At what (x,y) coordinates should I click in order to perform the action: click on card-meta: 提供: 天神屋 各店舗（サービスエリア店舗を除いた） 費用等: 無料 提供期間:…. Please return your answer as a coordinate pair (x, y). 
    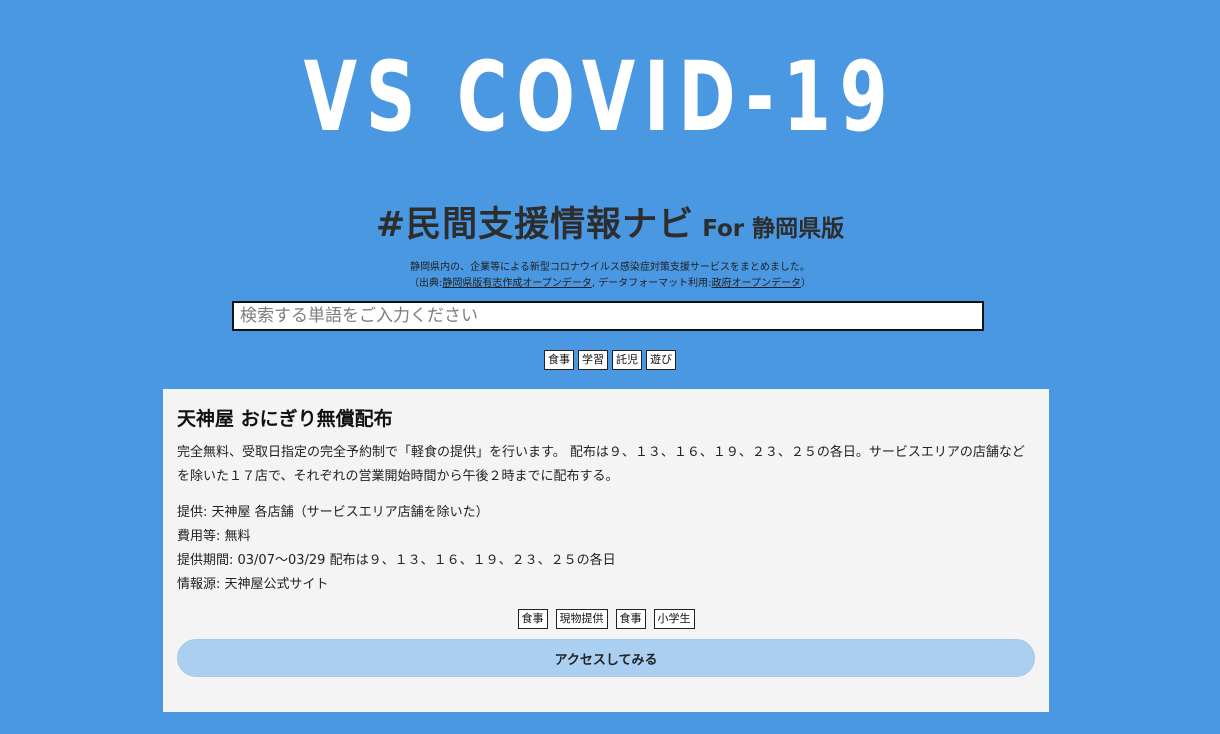
    Looking at the image, I should click on (606, 549).